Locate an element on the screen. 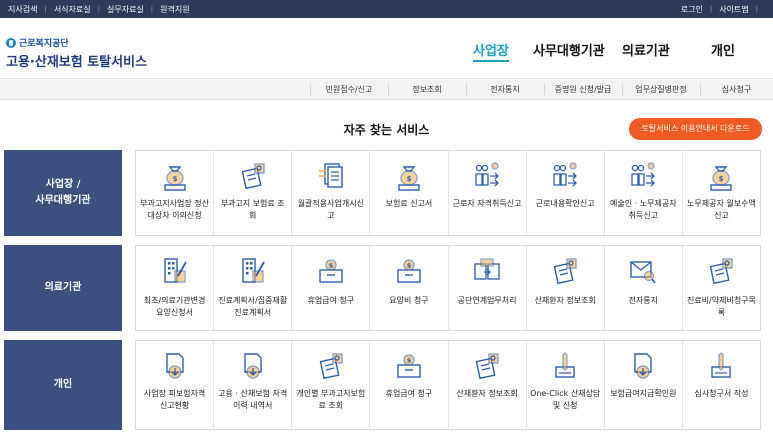  service-item: 전자통지 is located at coordinates (644, 288).